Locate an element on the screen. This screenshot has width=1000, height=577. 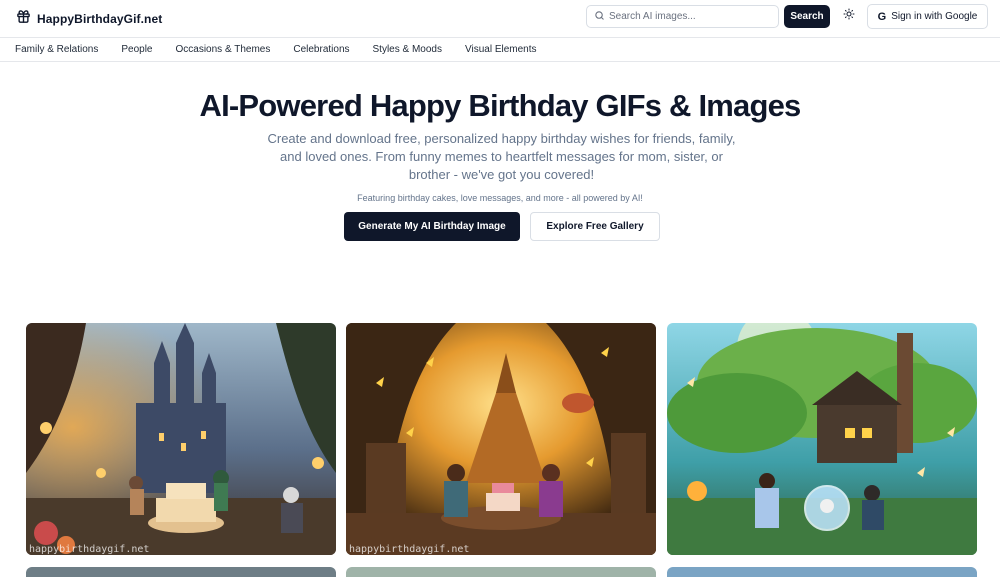
gallery-image-tree-cave: happybirthdaygif.net is located at coordinates (501, 439).